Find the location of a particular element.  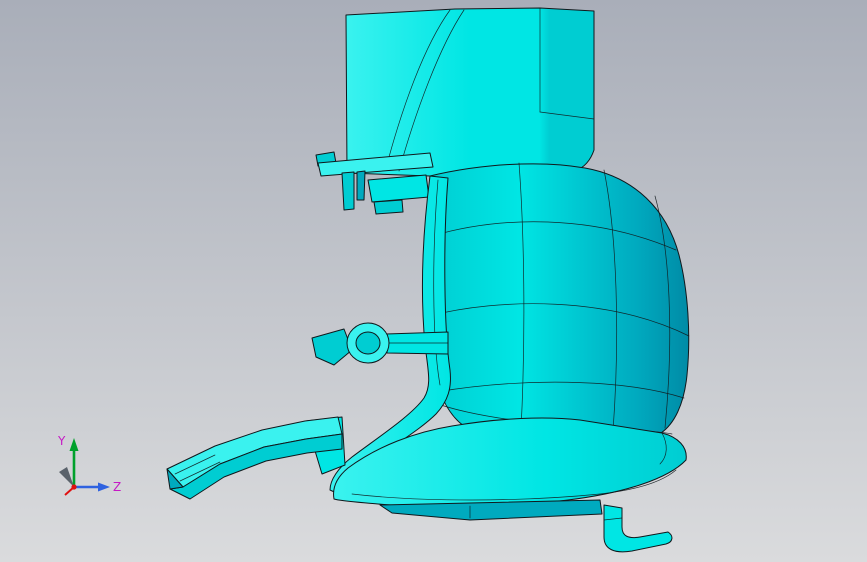

model-bottom-clip is located at coordinates (638, 528).